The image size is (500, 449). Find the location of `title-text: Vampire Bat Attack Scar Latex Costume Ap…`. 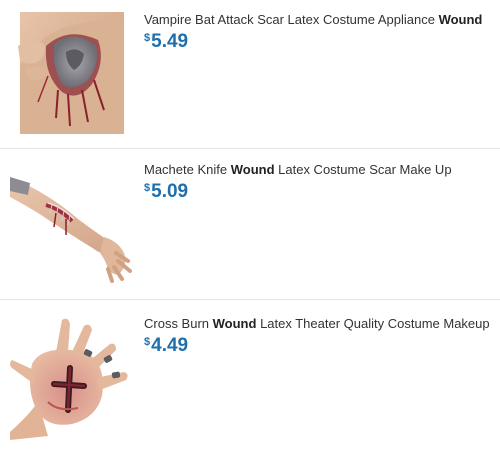

title-text: Vampire Bat Attack Scar Latex Costume Ap… is located at coordinates (291, 19).